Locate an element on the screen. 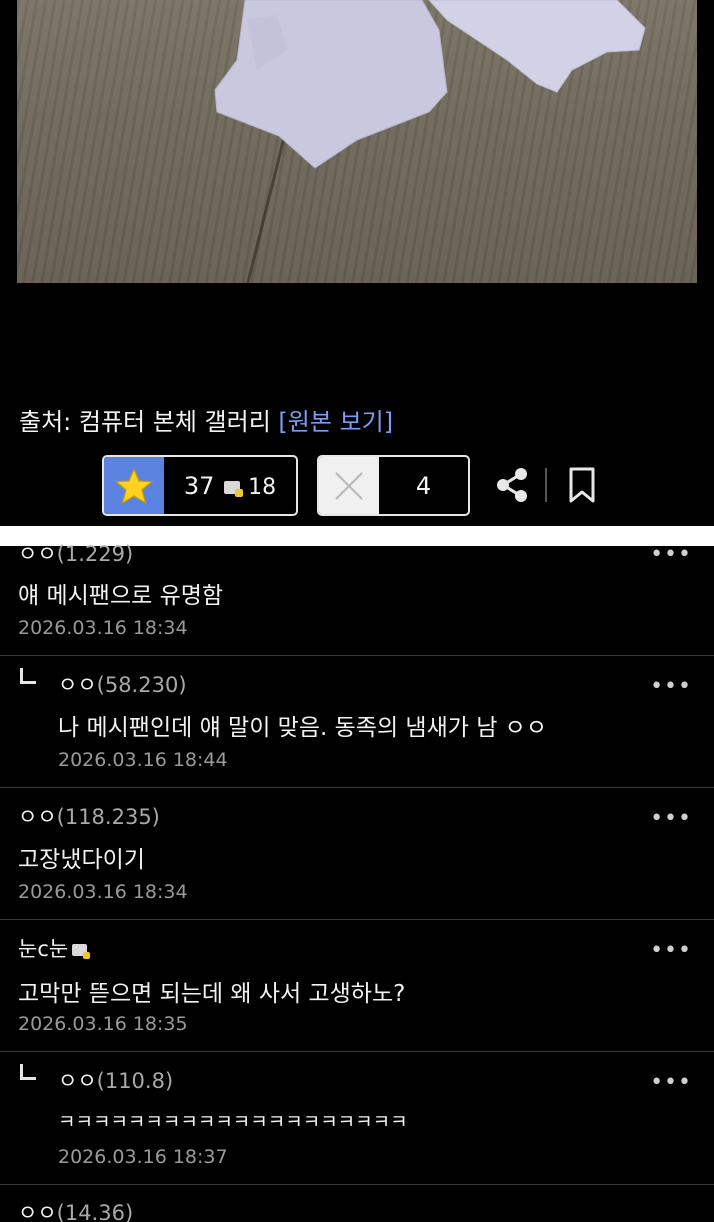 This screenshot has height=1222, width=714. star-icon is located at coordinates (134, 485).